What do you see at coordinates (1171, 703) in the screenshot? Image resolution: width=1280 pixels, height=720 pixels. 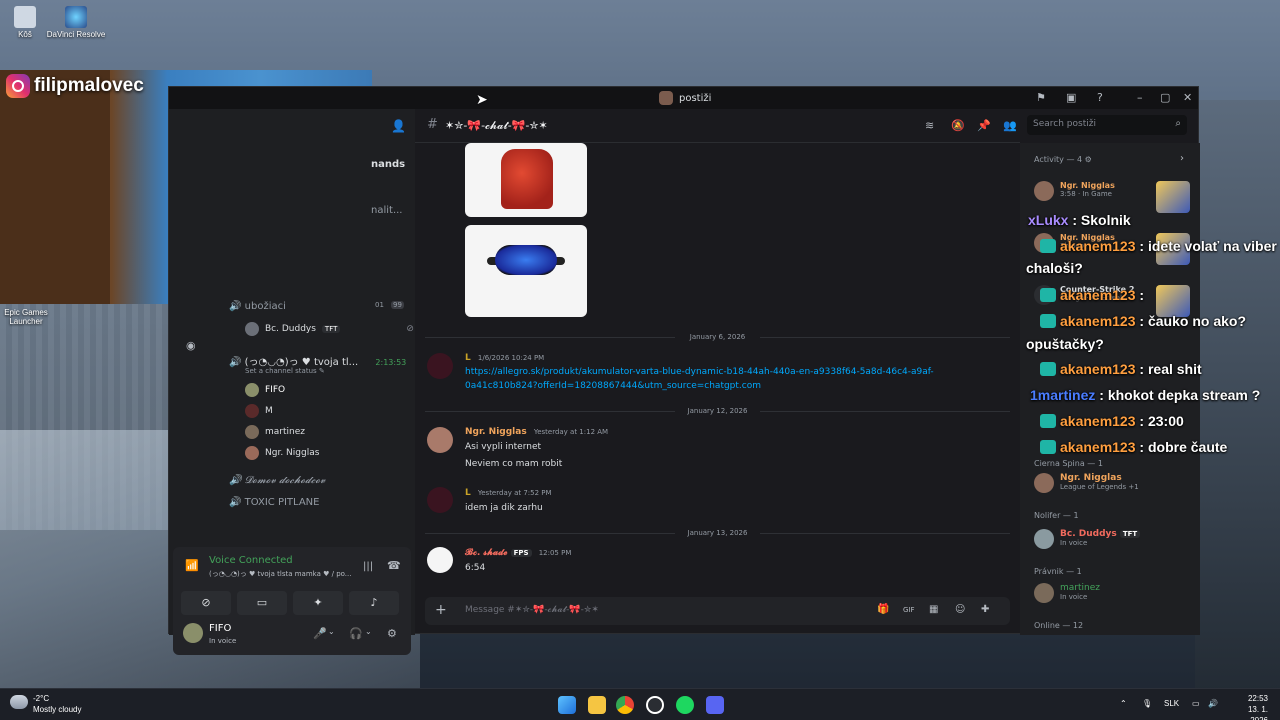 I see `language-indicator: SLK` at bounding box center [1171, 703].